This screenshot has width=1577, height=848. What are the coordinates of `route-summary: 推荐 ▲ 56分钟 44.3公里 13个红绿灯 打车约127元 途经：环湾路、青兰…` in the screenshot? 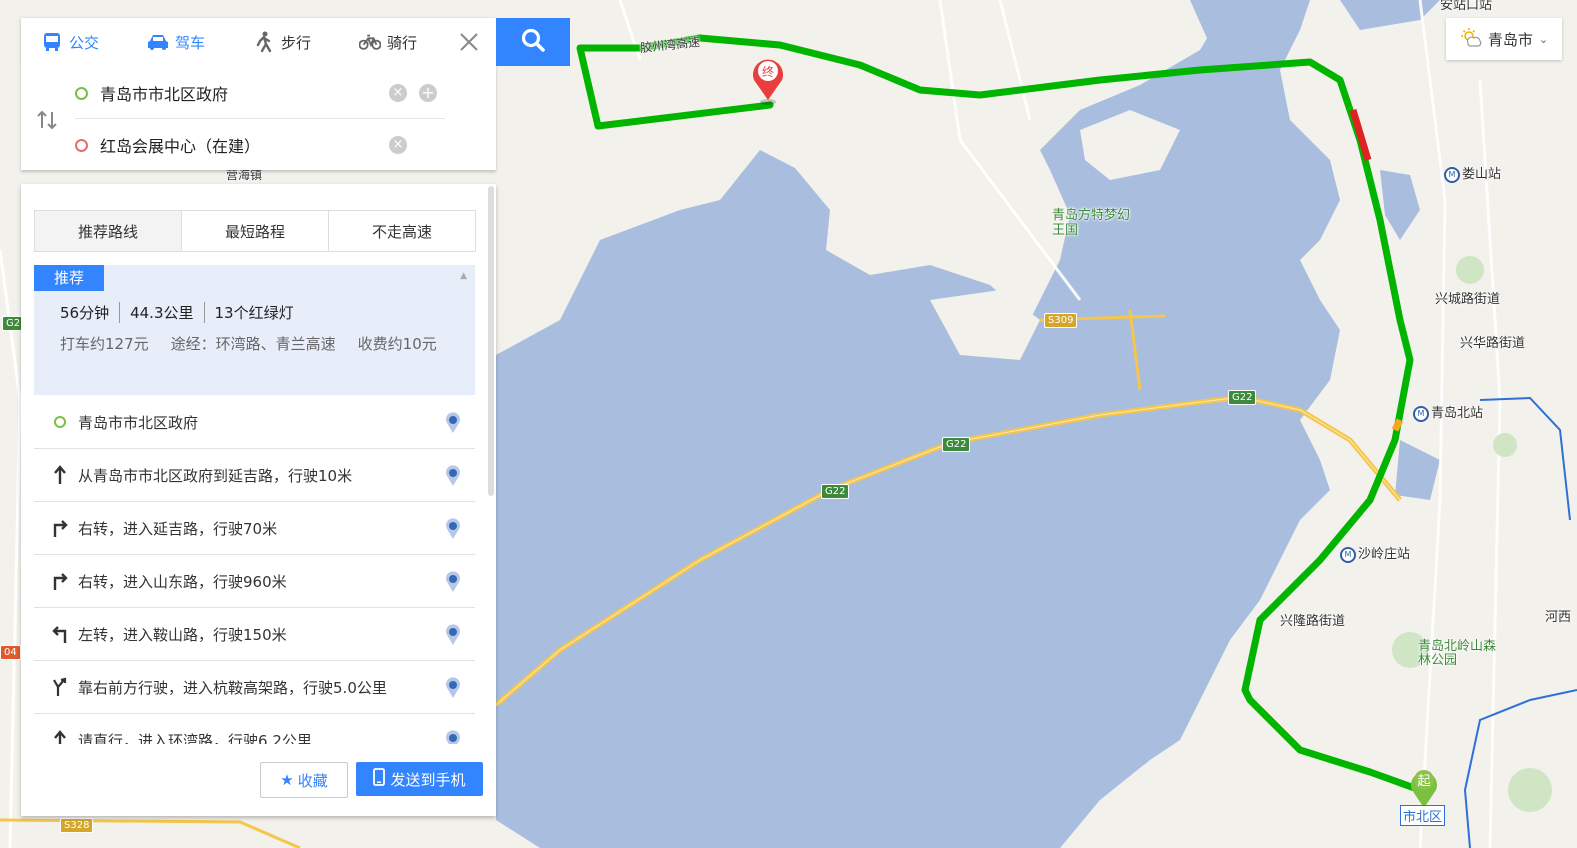 It's located at (254, 330).